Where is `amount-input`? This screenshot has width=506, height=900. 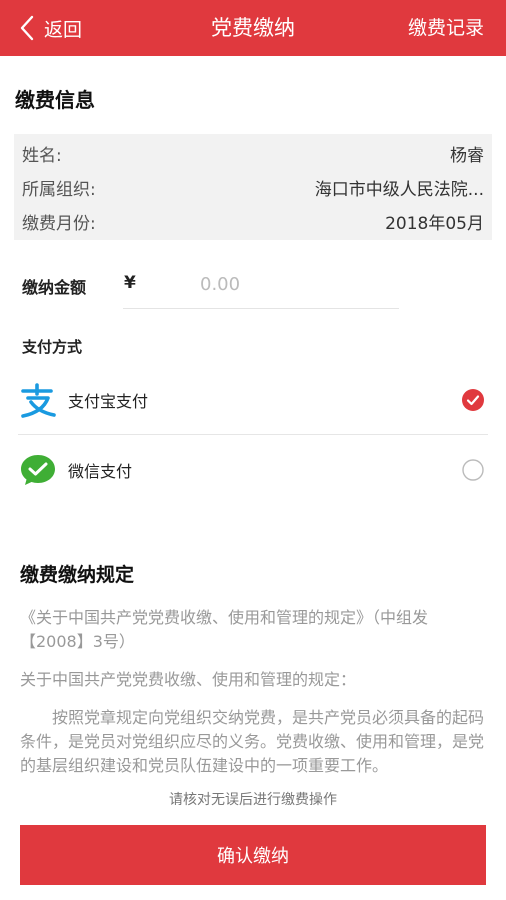
amount-input is located at coordinates (295, 284).